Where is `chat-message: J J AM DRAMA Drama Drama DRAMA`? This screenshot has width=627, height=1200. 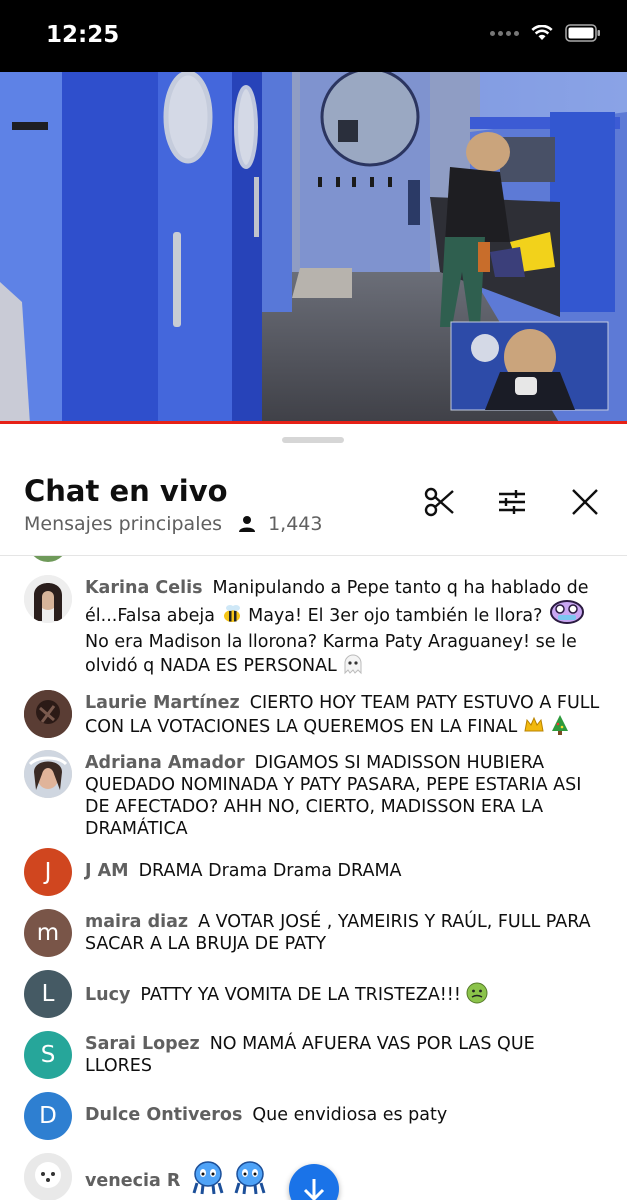 chat-message: J J AM DRAMA Drama Drama DRAMA is located at coordinates (314, 872).